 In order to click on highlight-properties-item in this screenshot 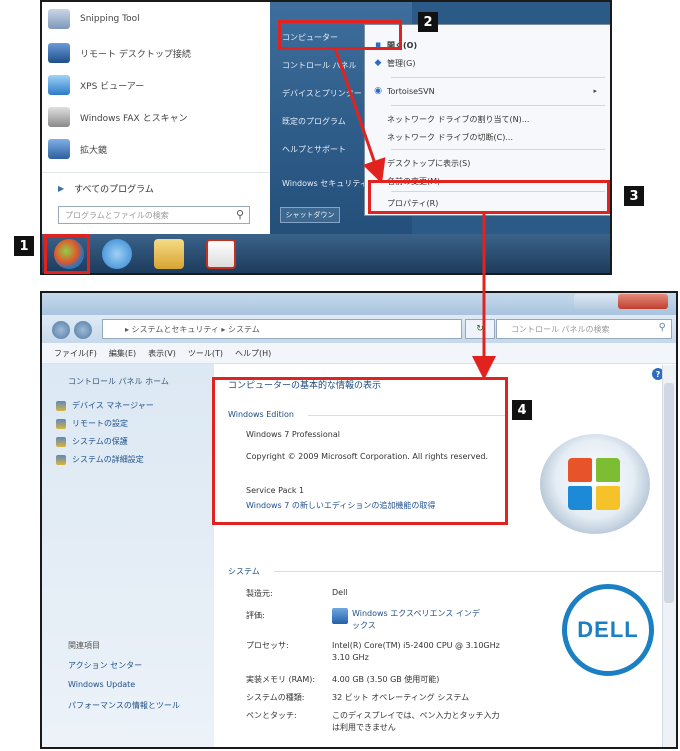, I will do `click(489, 197)`.